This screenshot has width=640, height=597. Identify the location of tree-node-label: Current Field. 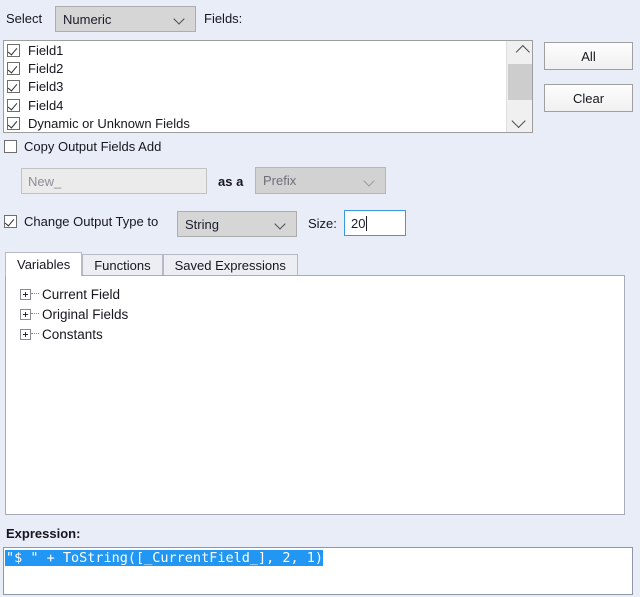
(81, 294).